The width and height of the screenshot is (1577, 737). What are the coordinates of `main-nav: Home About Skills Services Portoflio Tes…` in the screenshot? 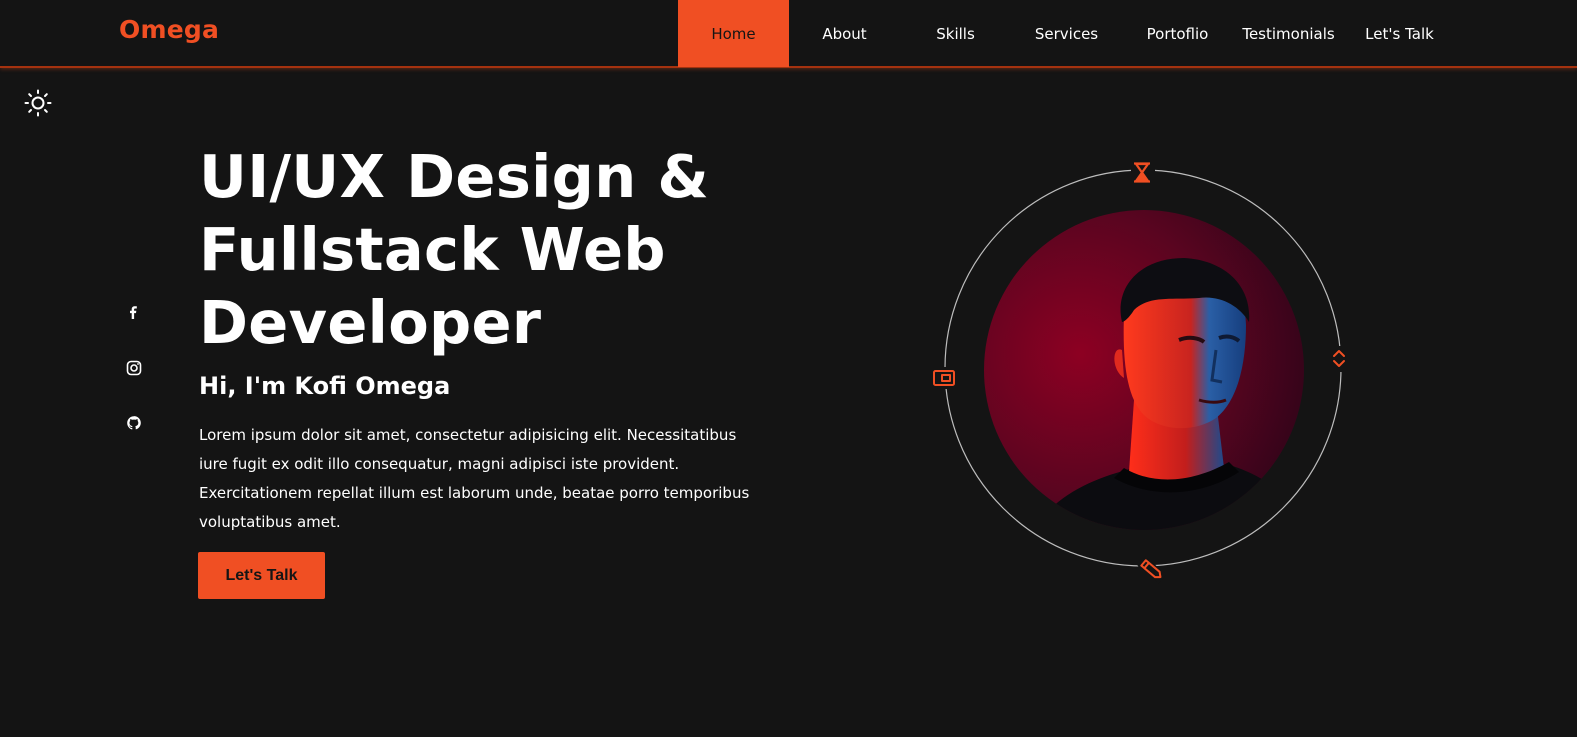 It's located at (1066, 33).